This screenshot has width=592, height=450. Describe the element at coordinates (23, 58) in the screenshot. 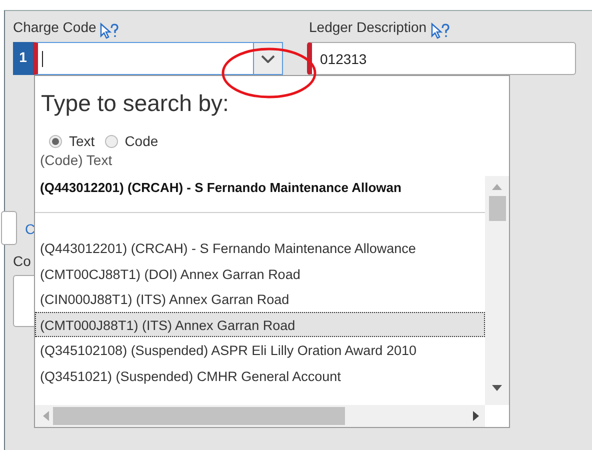

I see `line-number-badge: 1` at that location.